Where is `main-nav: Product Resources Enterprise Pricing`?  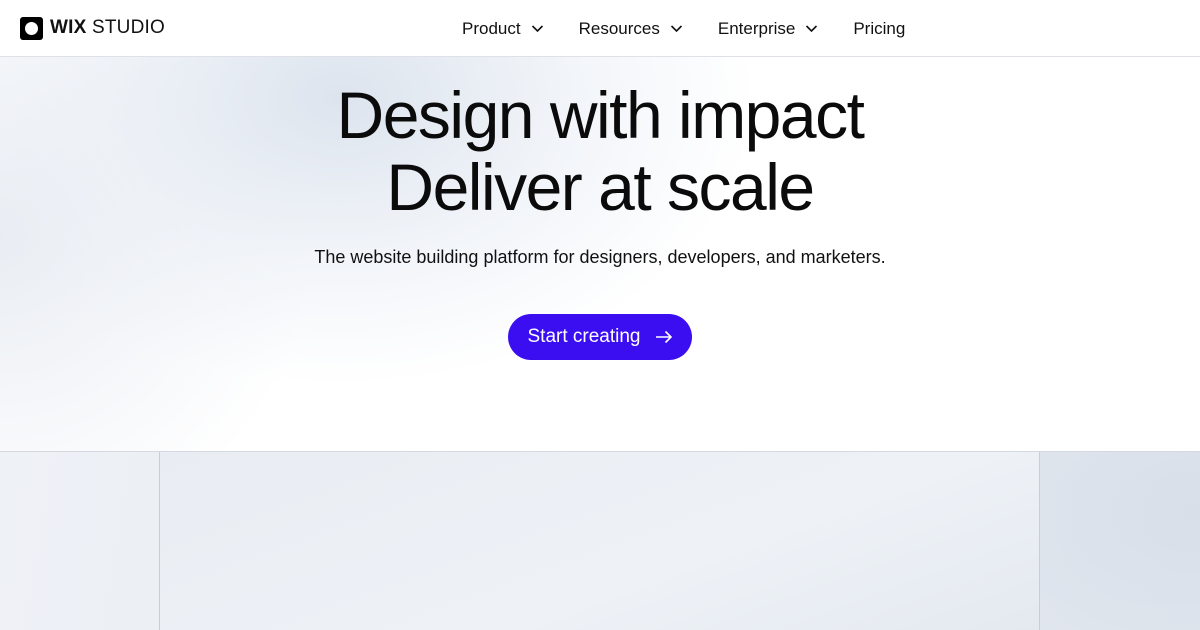
main-nav: Product Resources Enterprise Pricing is located at coordinates (683, 28).